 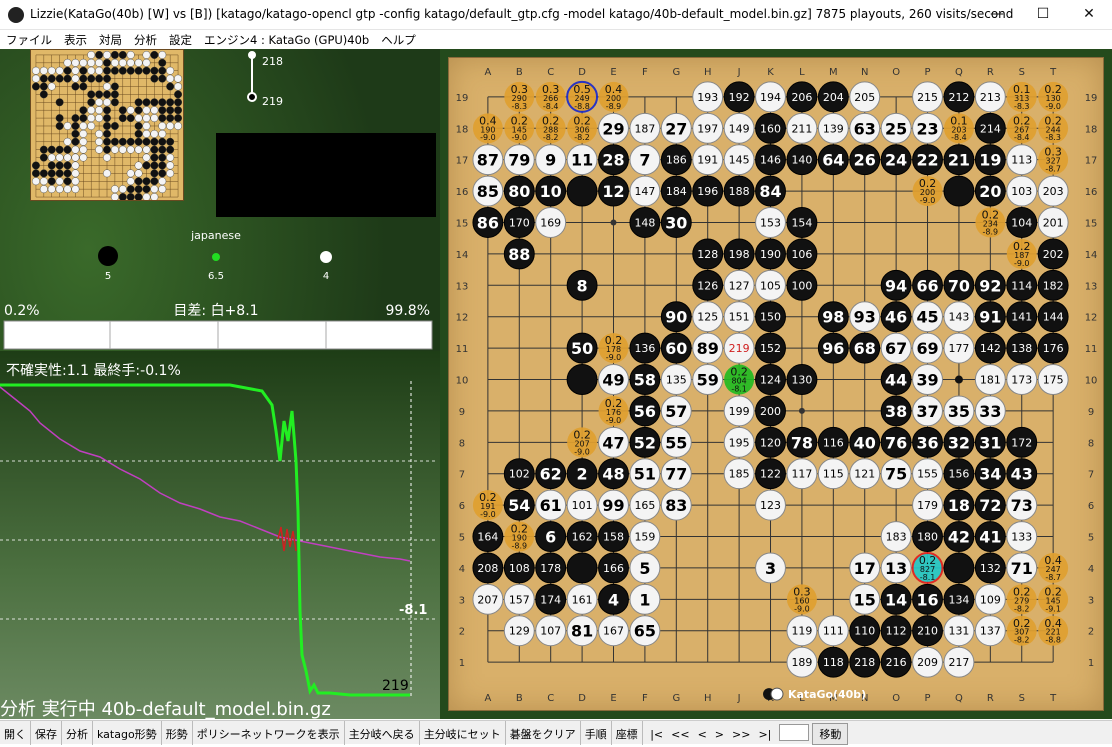 I want to click on move-number: 122, so click(x=770, y=474).